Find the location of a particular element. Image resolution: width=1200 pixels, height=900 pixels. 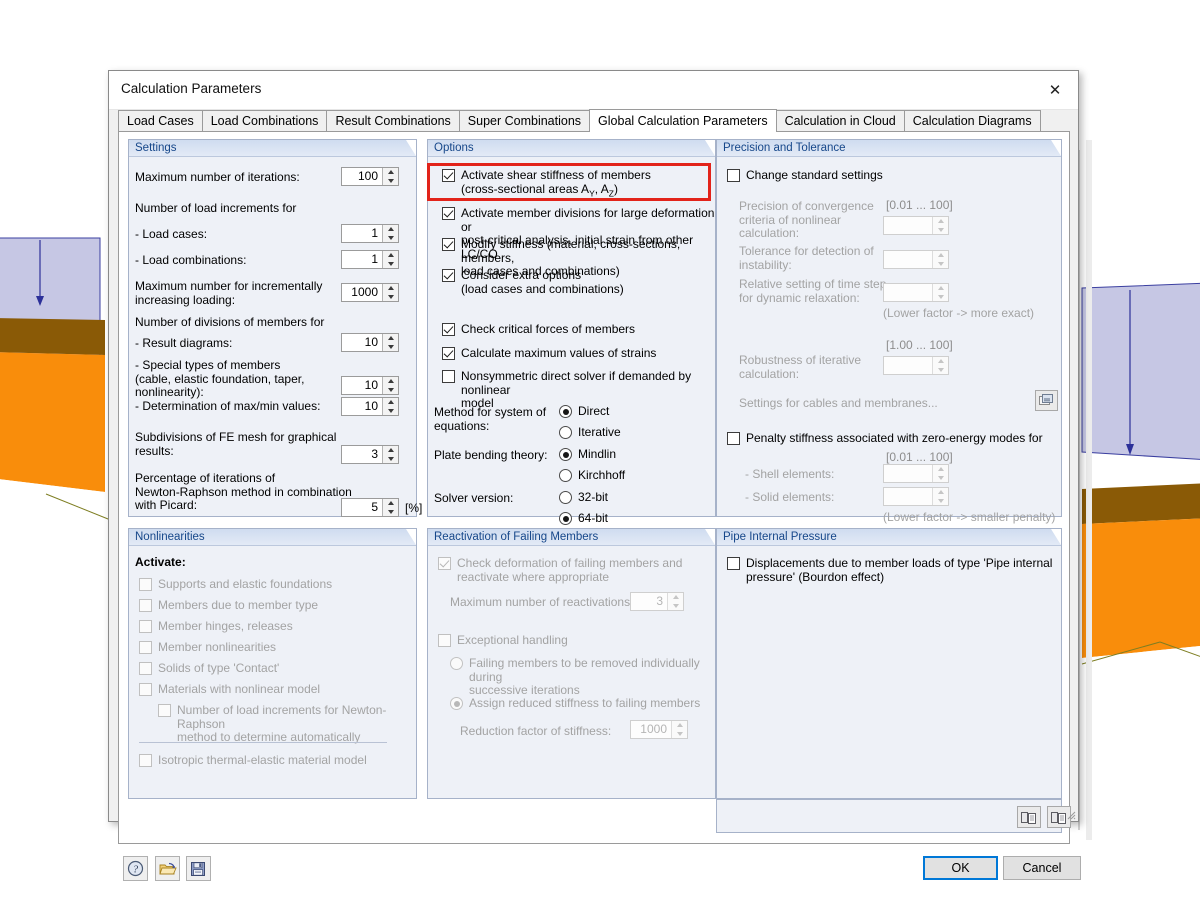

max-iterations-stepper: 100 is located at coordinates (370, 176).